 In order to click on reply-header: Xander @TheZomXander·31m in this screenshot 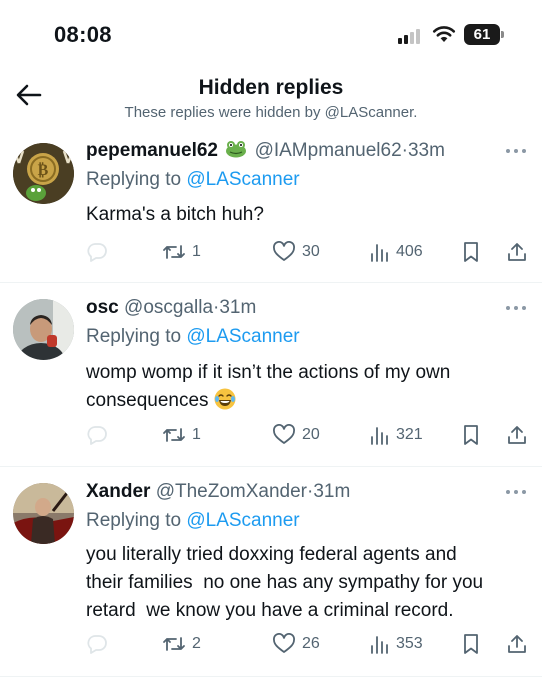, I will do `click(218, 492)`.